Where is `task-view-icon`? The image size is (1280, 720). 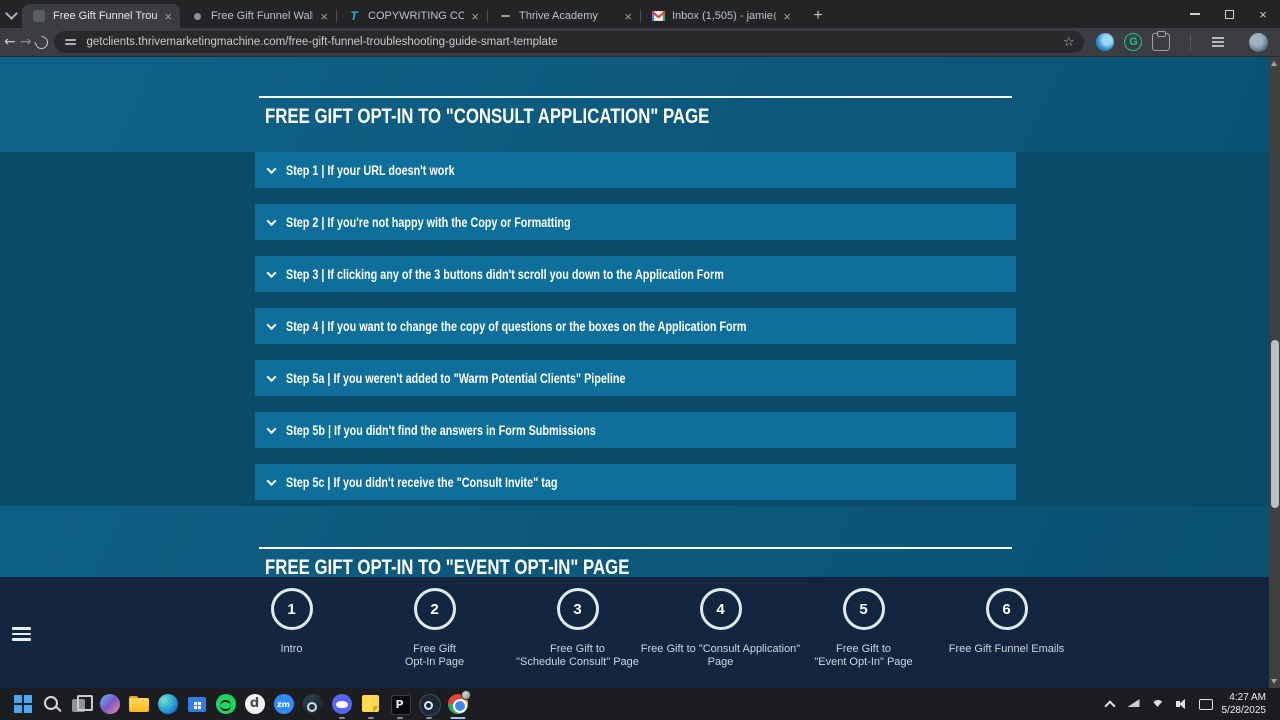 task-view-icon is located at coordinates (80, 704).